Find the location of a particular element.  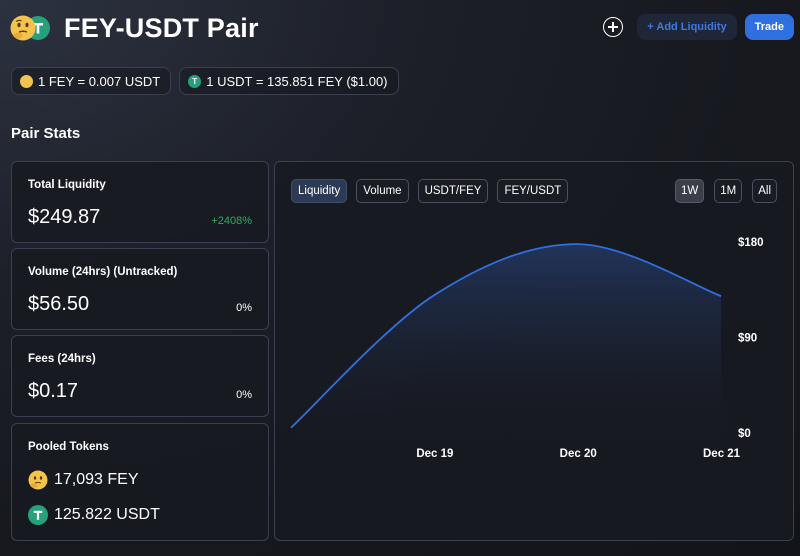

usdt-price-text: 1 USDT = 135.851 FEY ($1.00) is located at coordinates (297, 81).